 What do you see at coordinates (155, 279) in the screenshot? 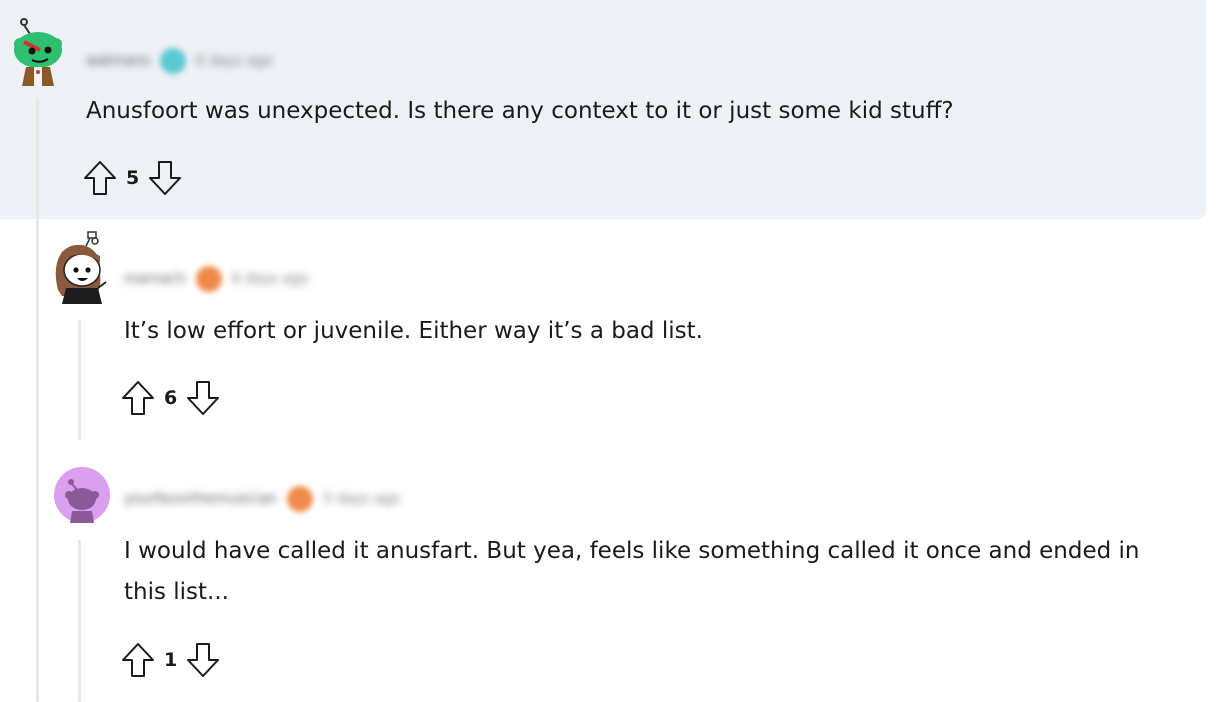
I see `username: marnach` at bounding box center [155, 279].